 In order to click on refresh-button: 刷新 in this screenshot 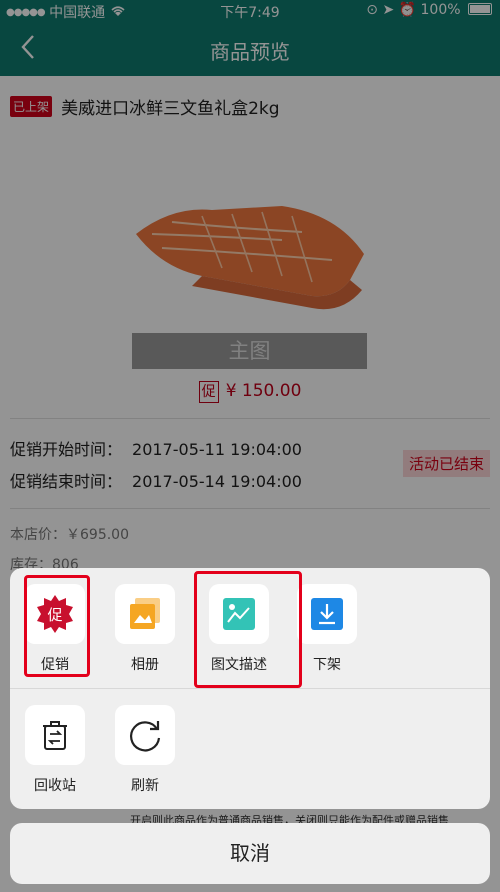, I will do `click(145, 750)`.